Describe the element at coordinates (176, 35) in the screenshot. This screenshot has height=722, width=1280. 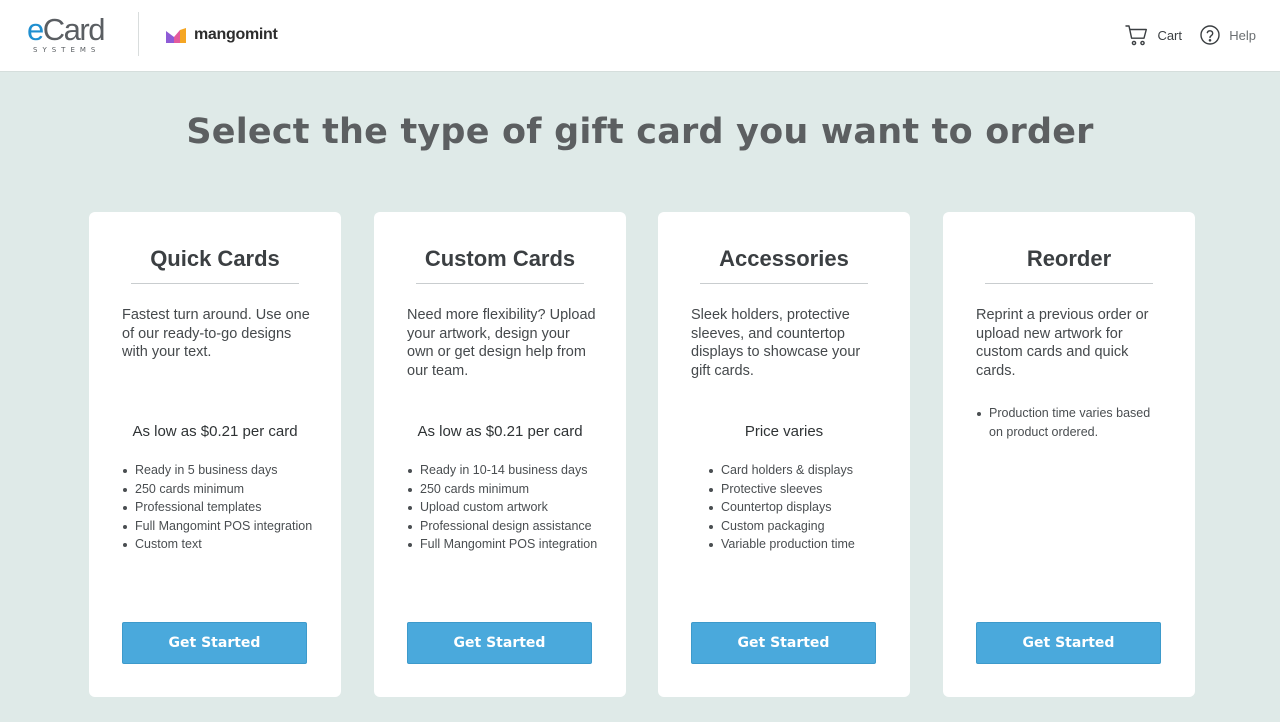
I see `mangomint-mark-icon` at that location.